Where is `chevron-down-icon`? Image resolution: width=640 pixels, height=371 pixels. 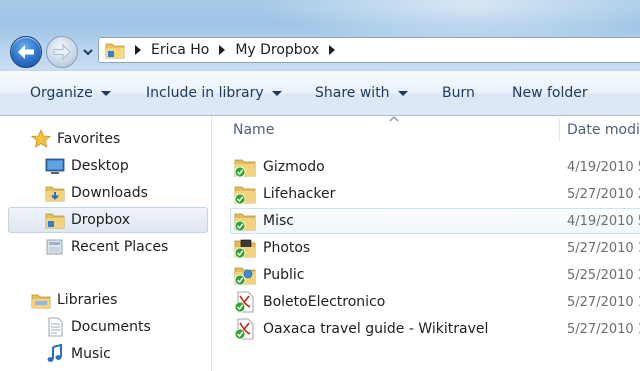
chevron-down-icon is located at coordinates (88, 52).